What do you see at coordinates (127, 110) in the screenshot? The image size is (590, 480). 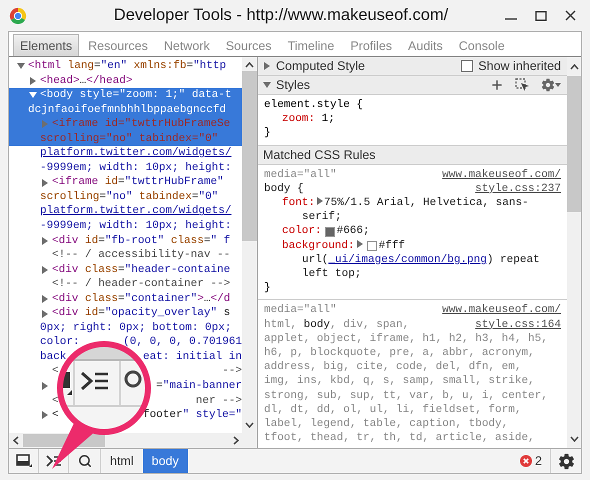 I see `code-line: dcjnfaoifoefmnbhhlbppaebgnccfd` at bounding box center [127, 110].